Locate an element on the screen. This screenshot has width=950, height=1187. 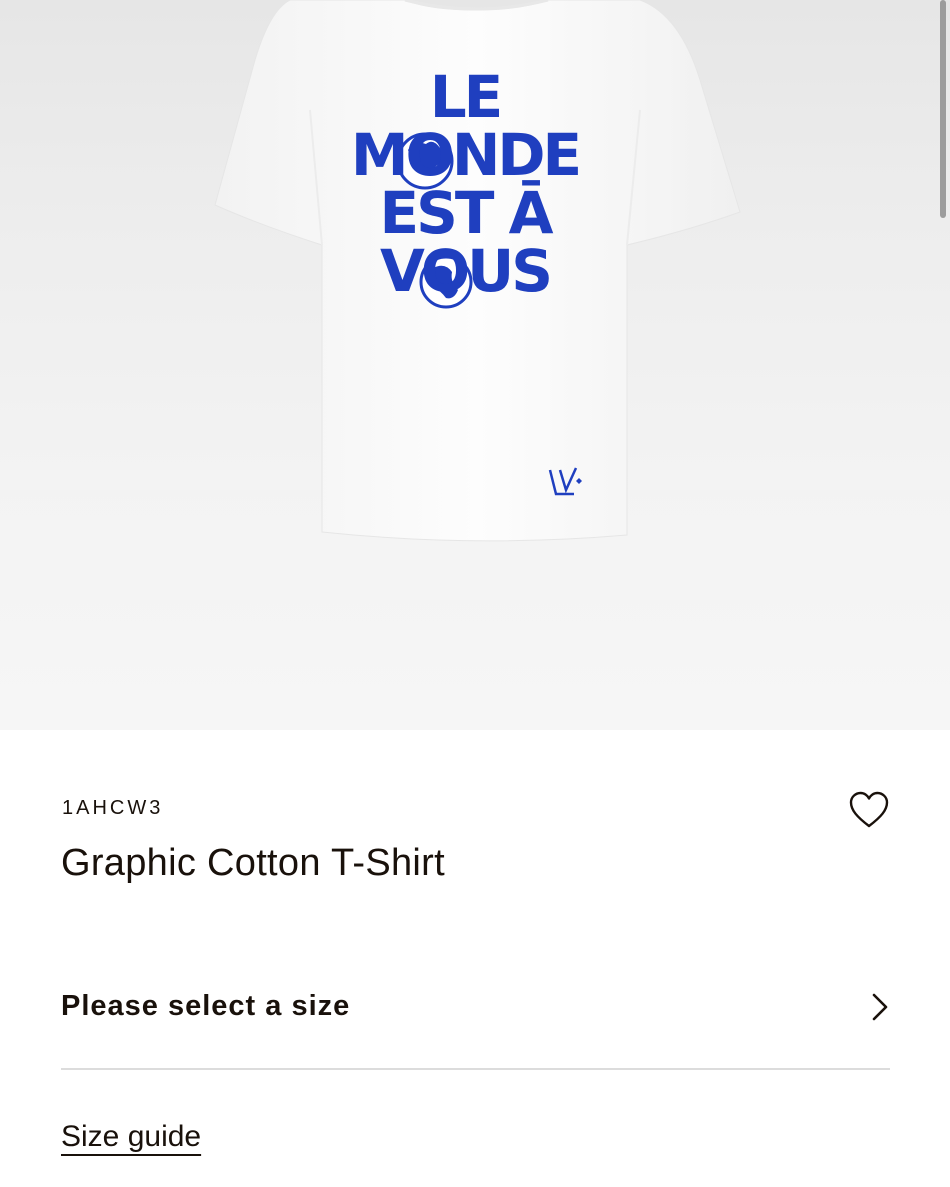
size-guide-link: Size guide is located at coordinates (131, 1137).